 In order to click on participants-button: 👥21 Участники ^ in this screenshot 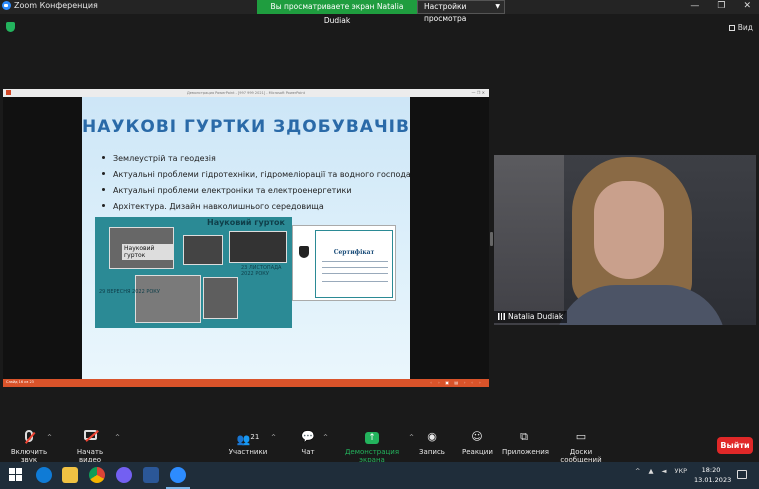, I will do `click(252, 443)`.